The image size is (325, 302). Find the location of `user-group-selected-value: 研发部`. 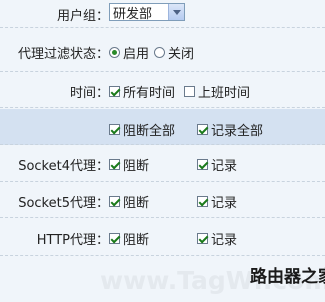

user-group-selected-value: 研发部 is located at coordinates (133, 14).